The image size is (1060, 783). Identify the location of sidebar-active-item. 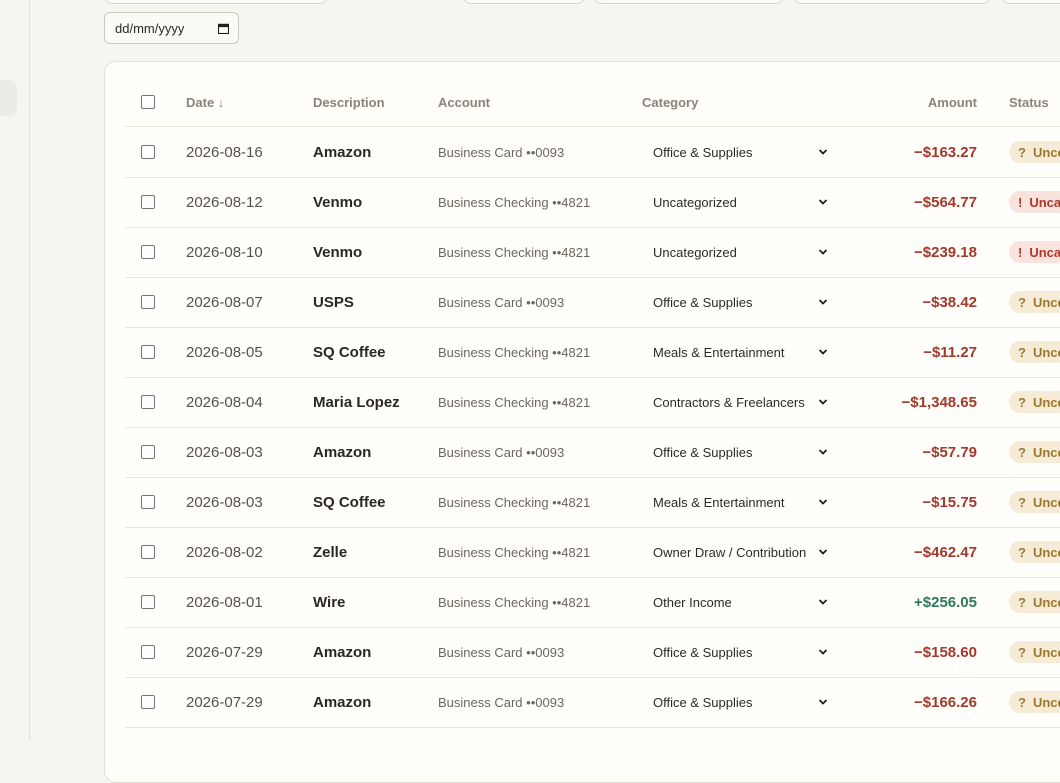
(8, 98).